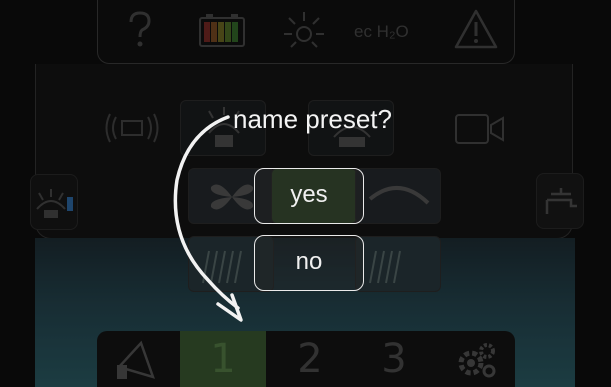 Image resolution: width=611 pixels, height=387 pixels. I want to click on brightness-icon, so click(304, 32).